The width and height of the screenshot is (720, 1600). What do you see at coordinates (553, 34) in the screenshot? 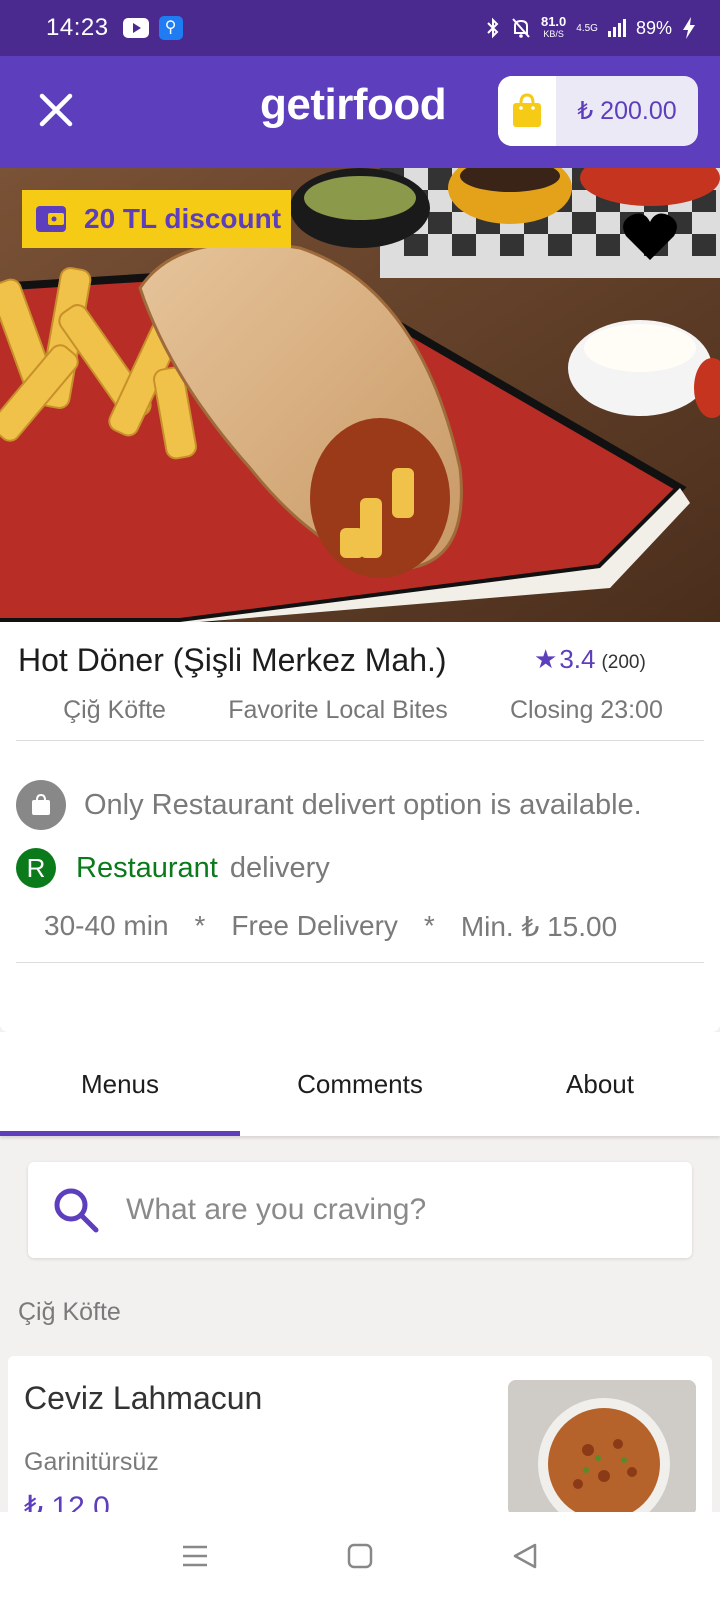
I see `net-speed-unit: KB/S` at bounding box center [553, 34].